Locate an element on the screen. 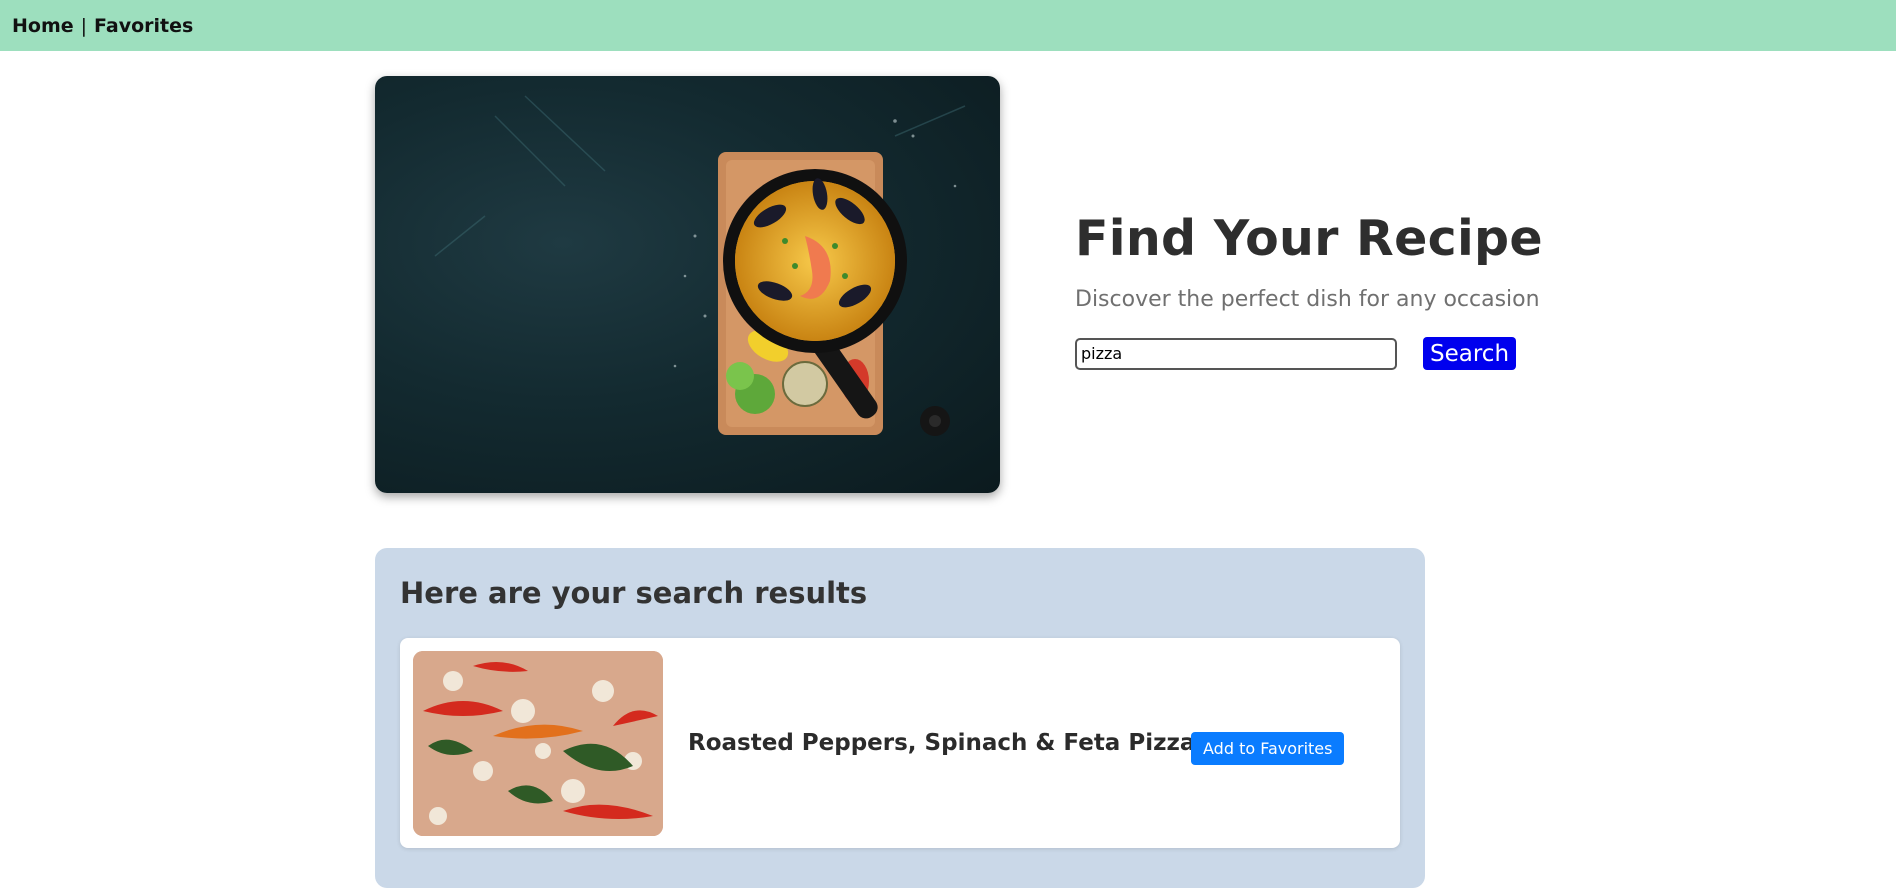 This screenshot has width=1896, height=888. result-title: Roasted Peppers, Spinach & Feta Pizza is located at coordinates (941, 743).